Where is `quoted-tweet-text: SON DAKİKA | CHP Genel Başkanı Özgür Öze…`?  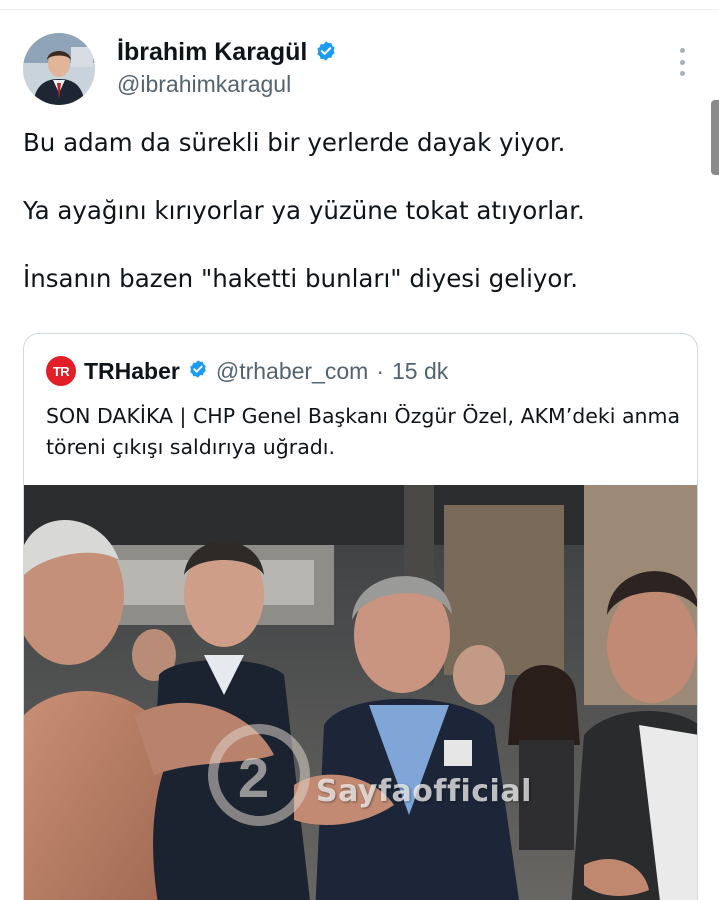 quoted-tweet-text: SON DAKİKA | CHP Genel Başkanı Özgür Öze… is located at coordinates (363, 431).